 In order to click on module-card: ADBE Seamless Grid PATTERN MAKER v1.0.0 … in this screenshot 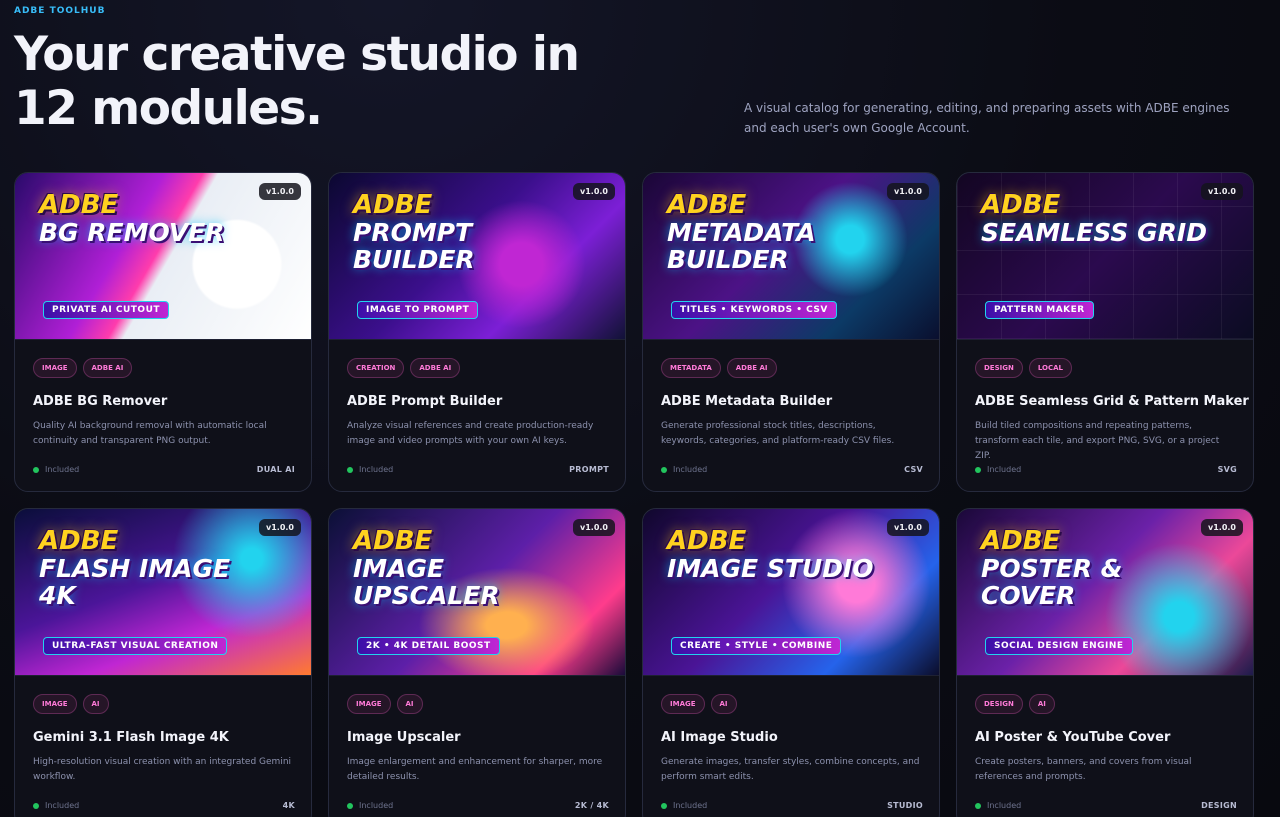, I will do `click(1105, 332)`.